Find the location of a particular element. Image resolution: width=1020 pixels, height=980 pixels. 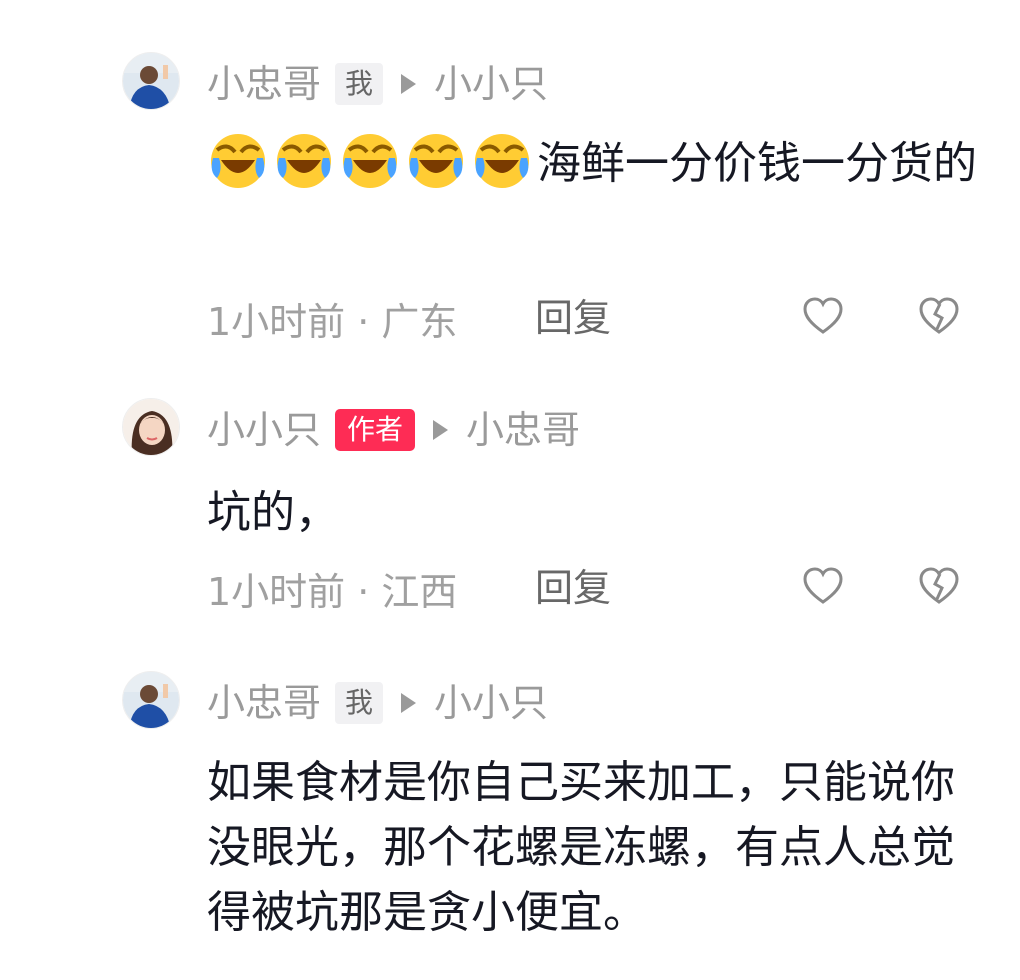

reply-to-username: 小忠哥 is located at coordinates (523, 430).